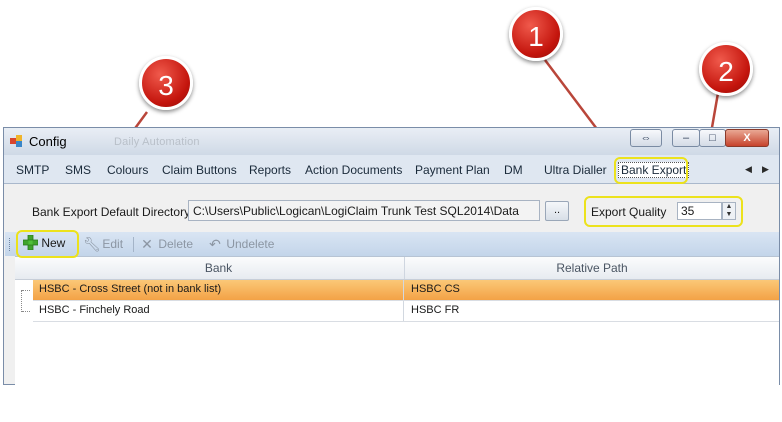 The height and width of the screenshot is (422, 782). I want to click on browse-button: .., so click(557, 211).